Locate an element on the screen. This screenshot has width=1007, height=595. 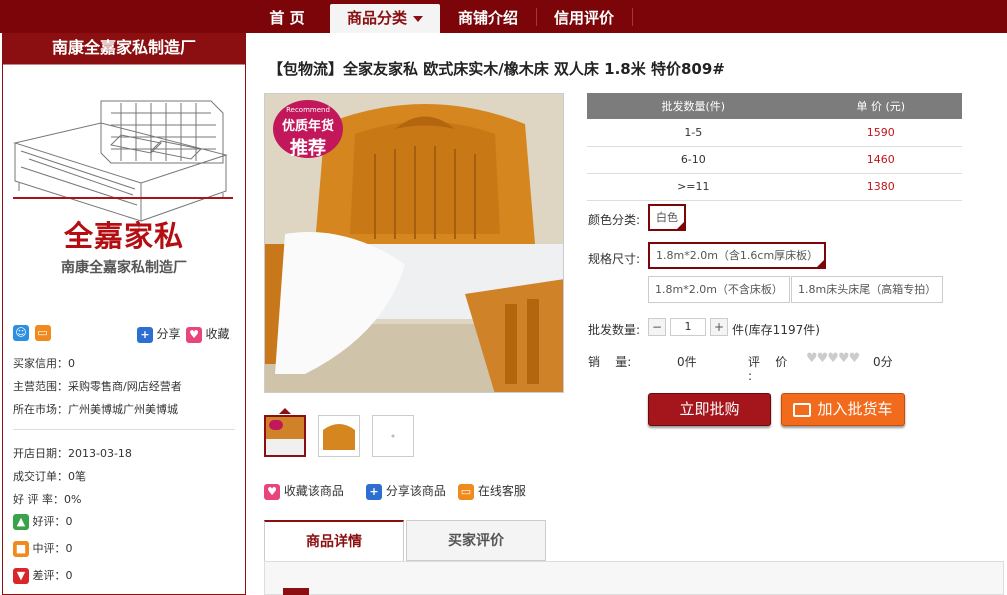
row-value: 0笔 is located at coordinates (77, 476).